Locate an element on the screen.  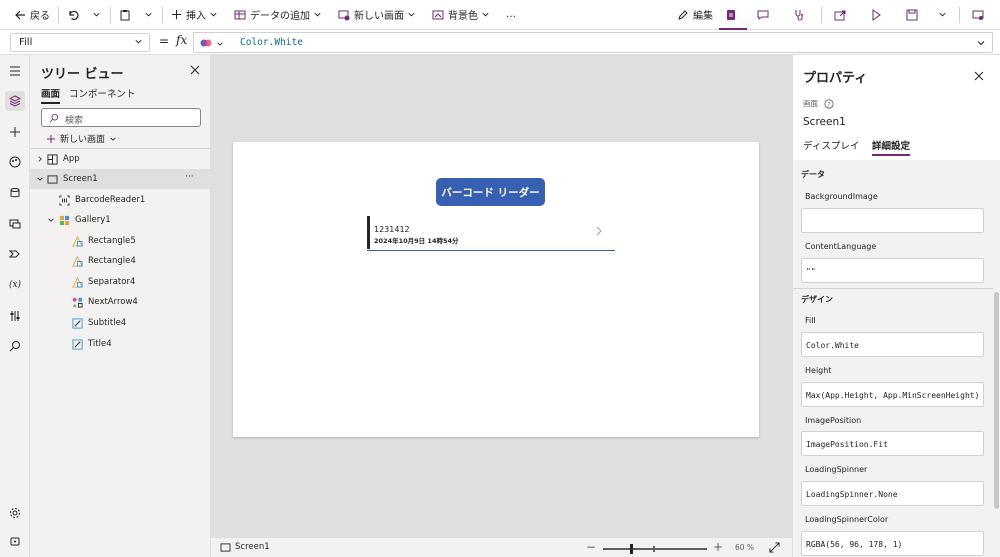
screen-indicator: Screen1 is located at coordinates (245, 547).